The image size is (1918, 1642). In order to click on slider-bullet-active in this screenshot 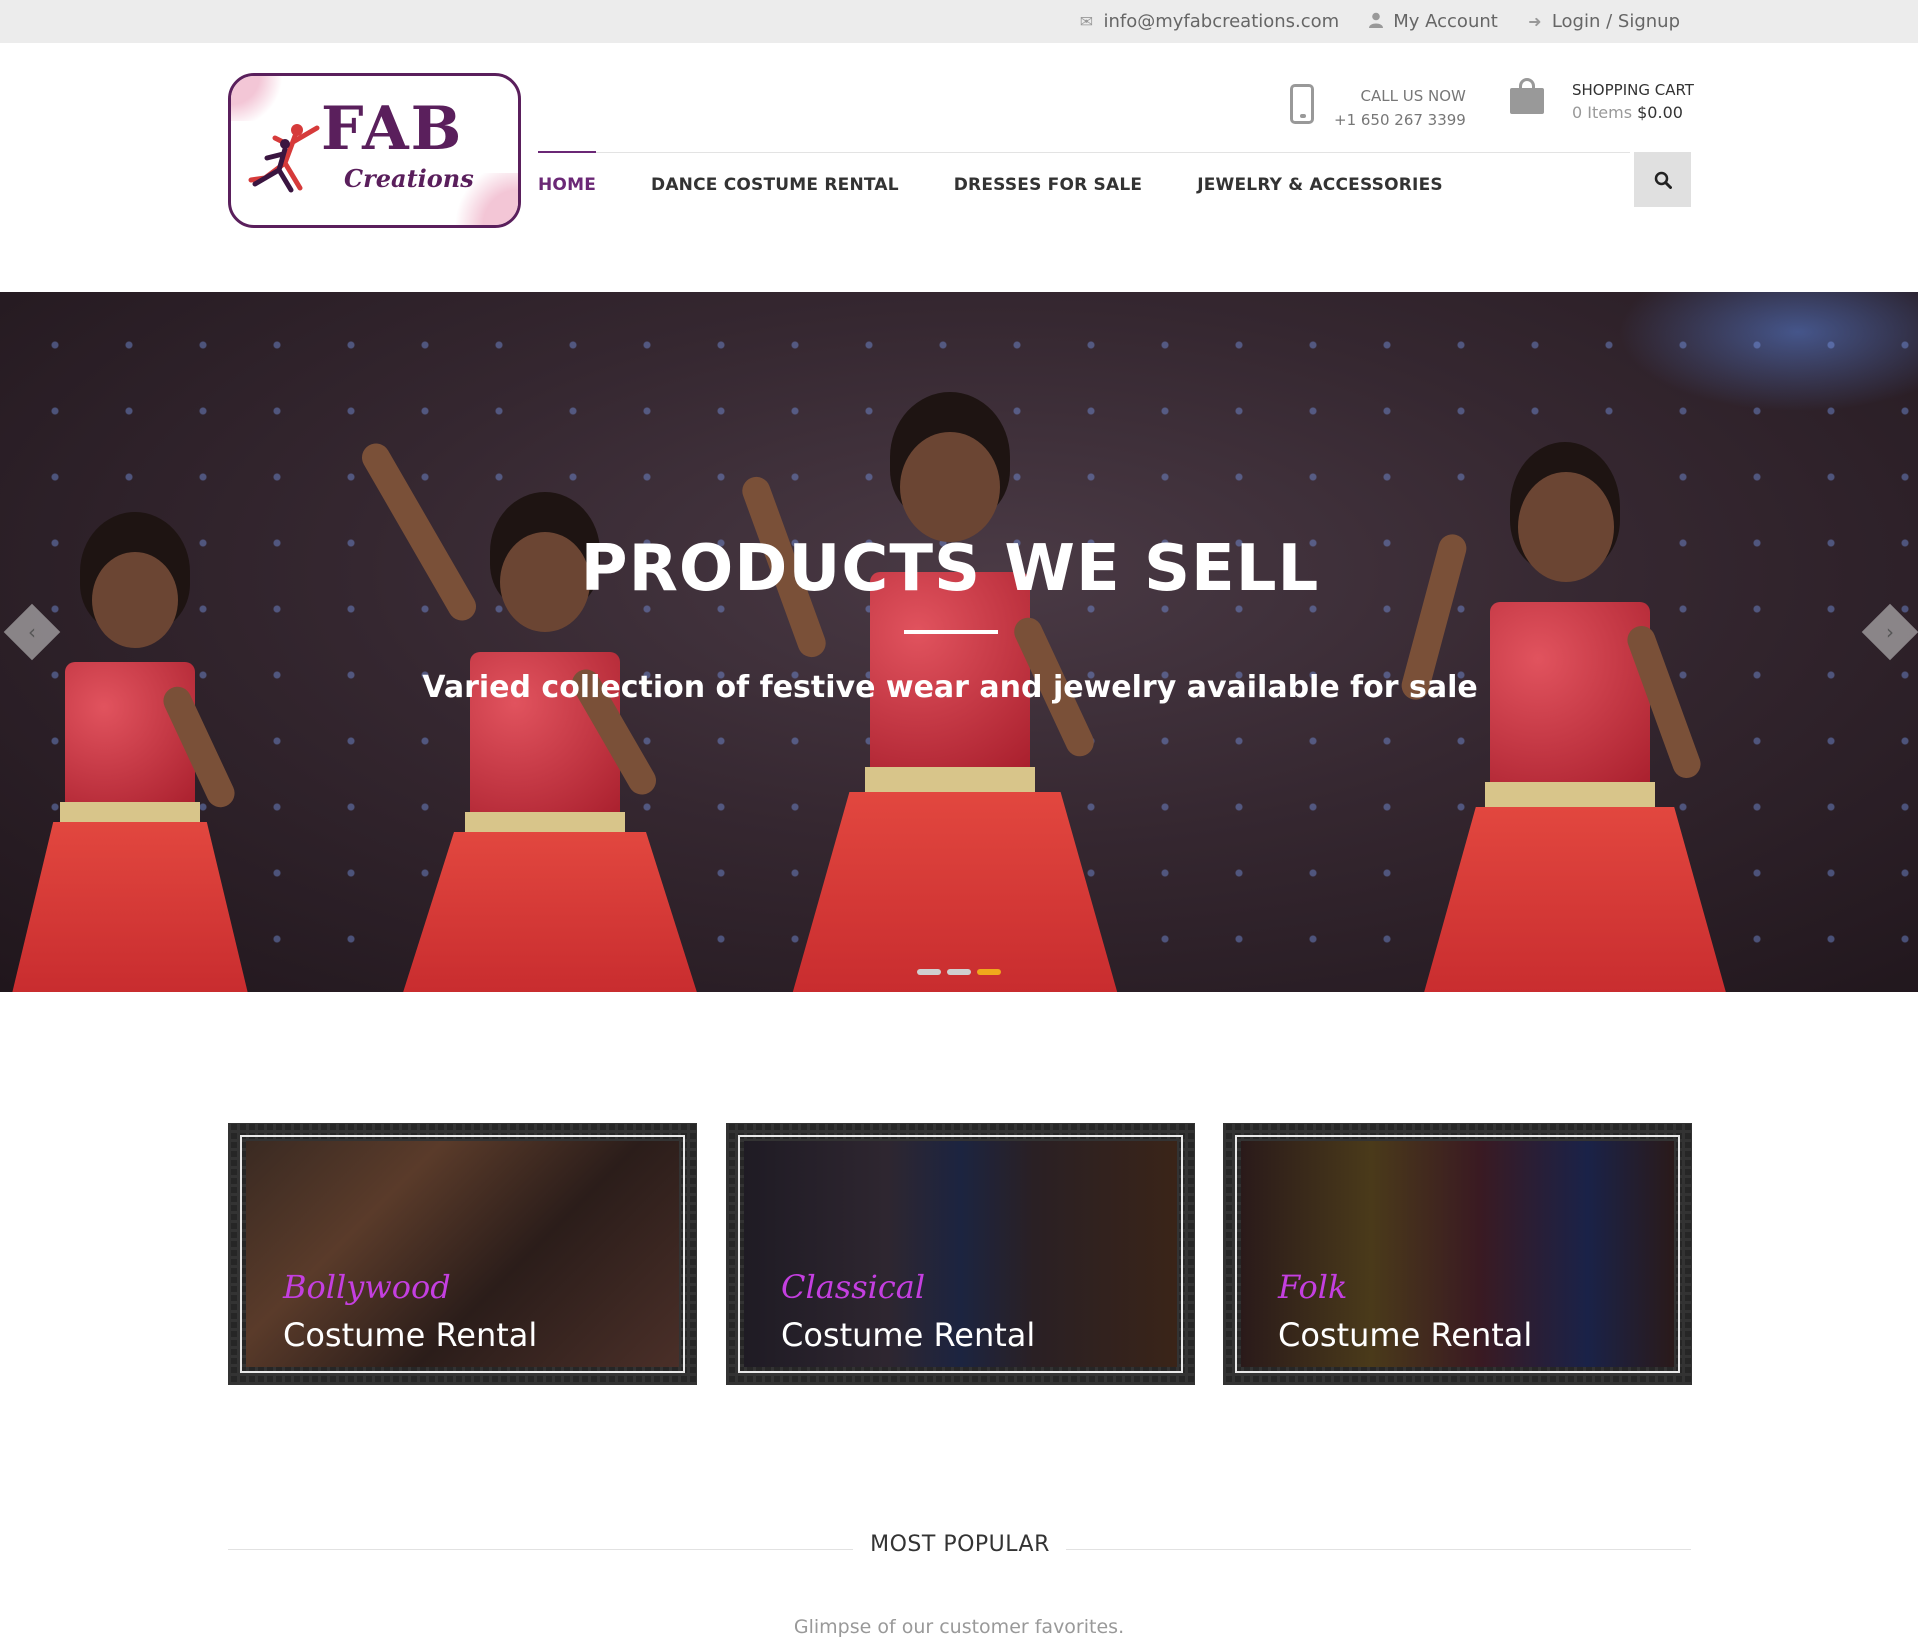, I will do `click(989, 972)`.